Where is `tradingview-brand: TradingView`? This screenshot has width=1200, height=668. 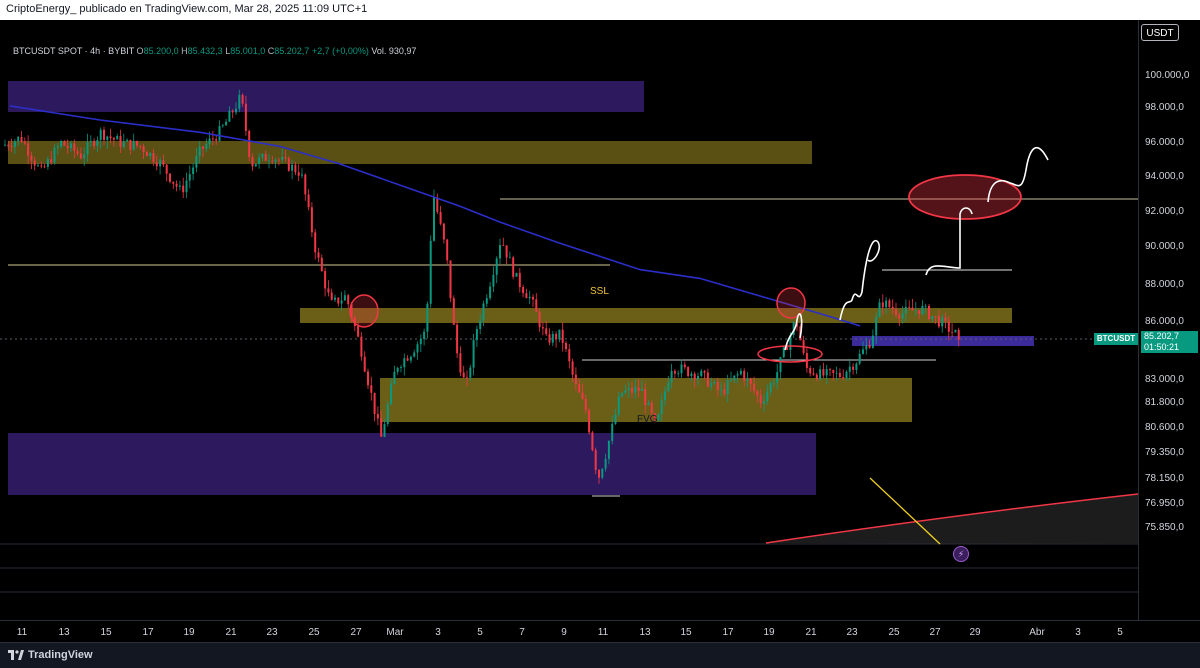
tradingview-brand: TradingView is located at coordinates (60, 655).